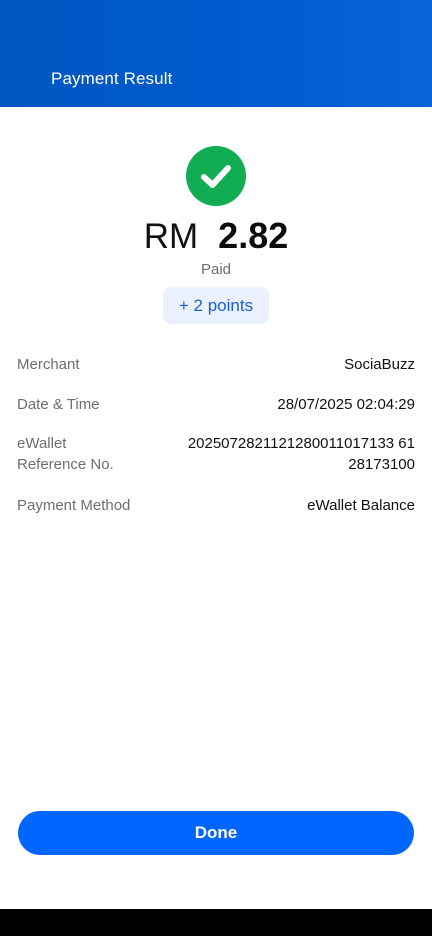  I want to click on reference-label: eWallet Reference No., so click(65, 454).